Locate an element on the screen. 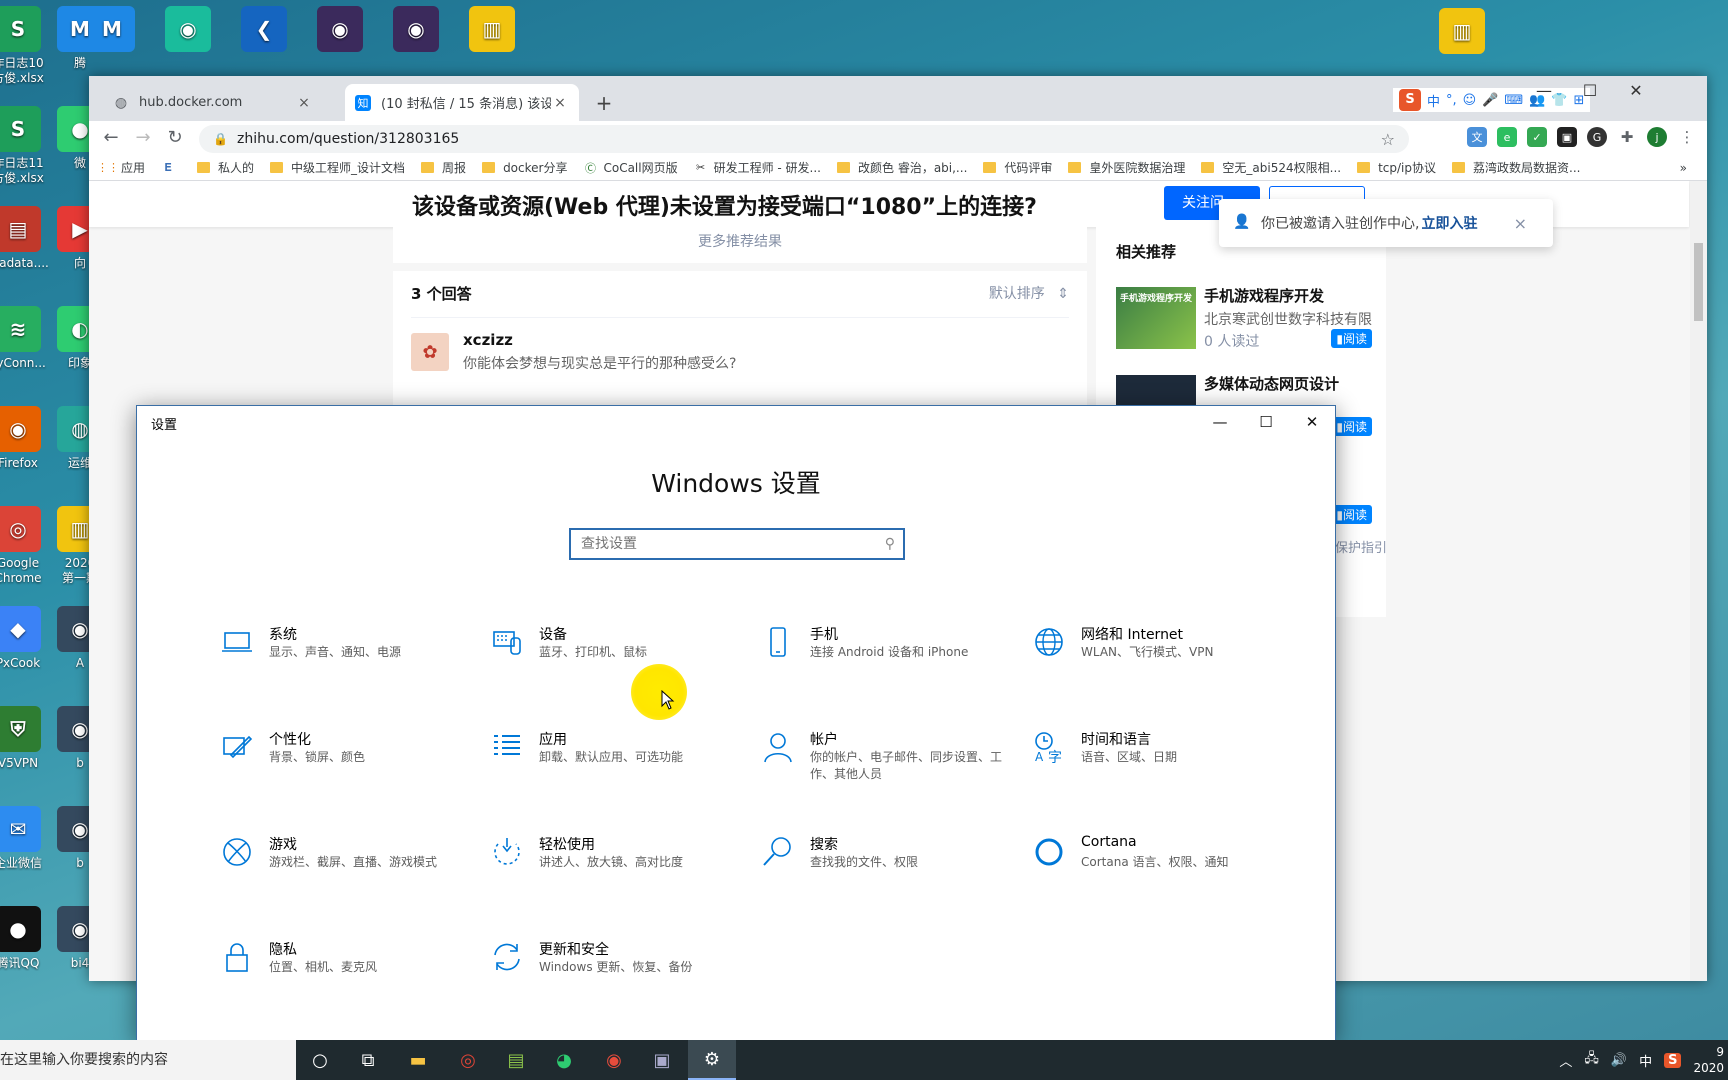  settings-category-6: 应用 卸载、默认应用、可选功能 is located at coordinates (619, 764).